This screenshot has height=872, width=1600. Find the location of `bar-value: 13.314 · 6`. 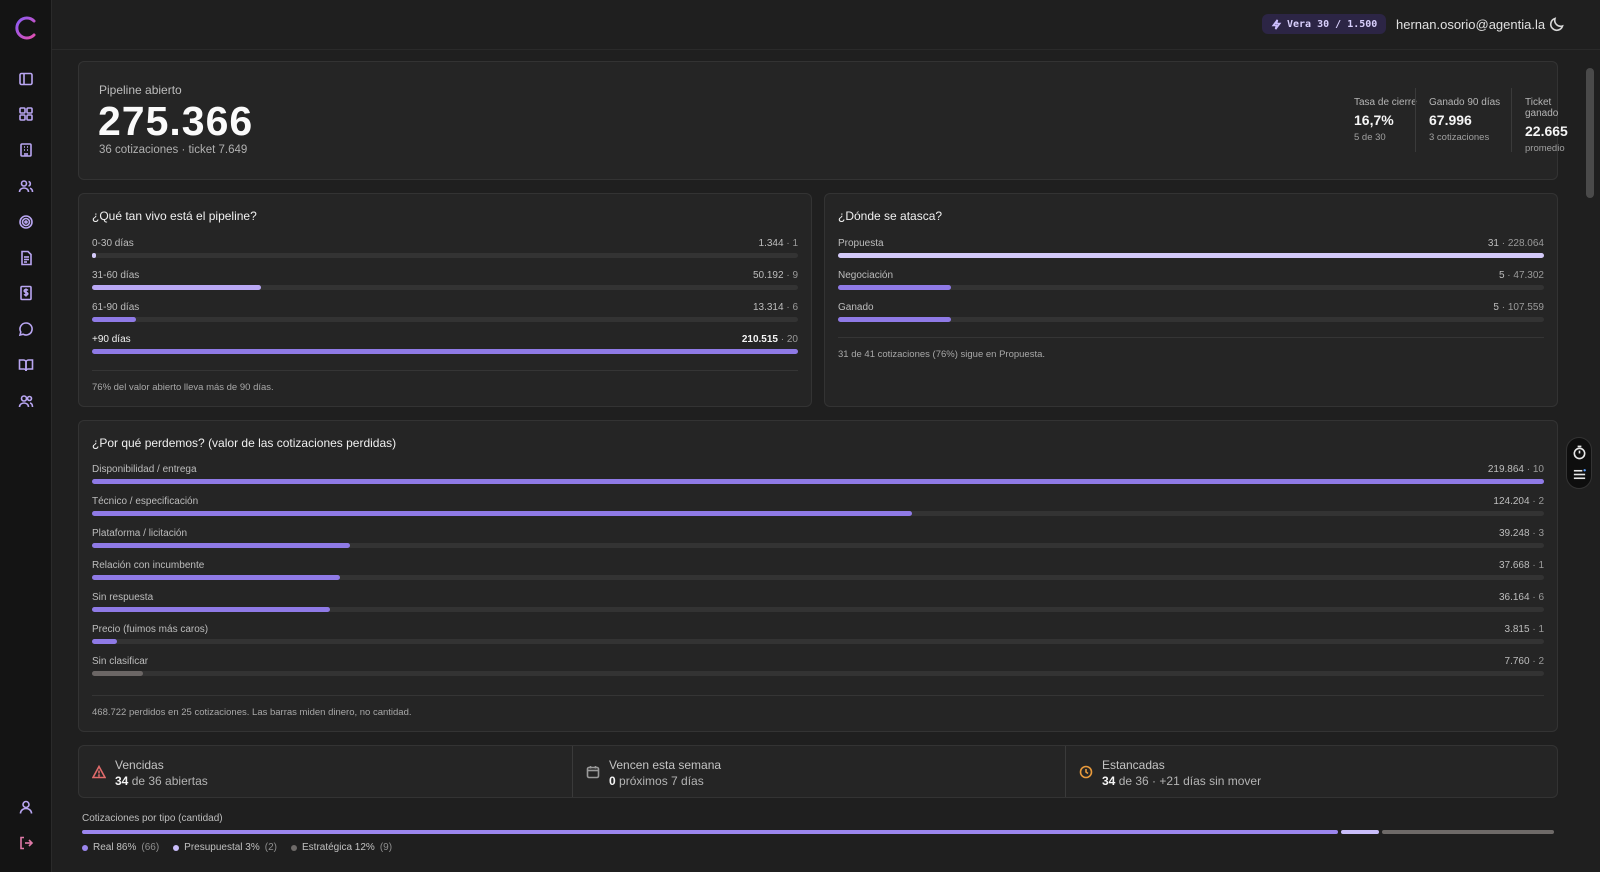

bar-value: 13.314 · 6 is located at coordinates (775, 307).